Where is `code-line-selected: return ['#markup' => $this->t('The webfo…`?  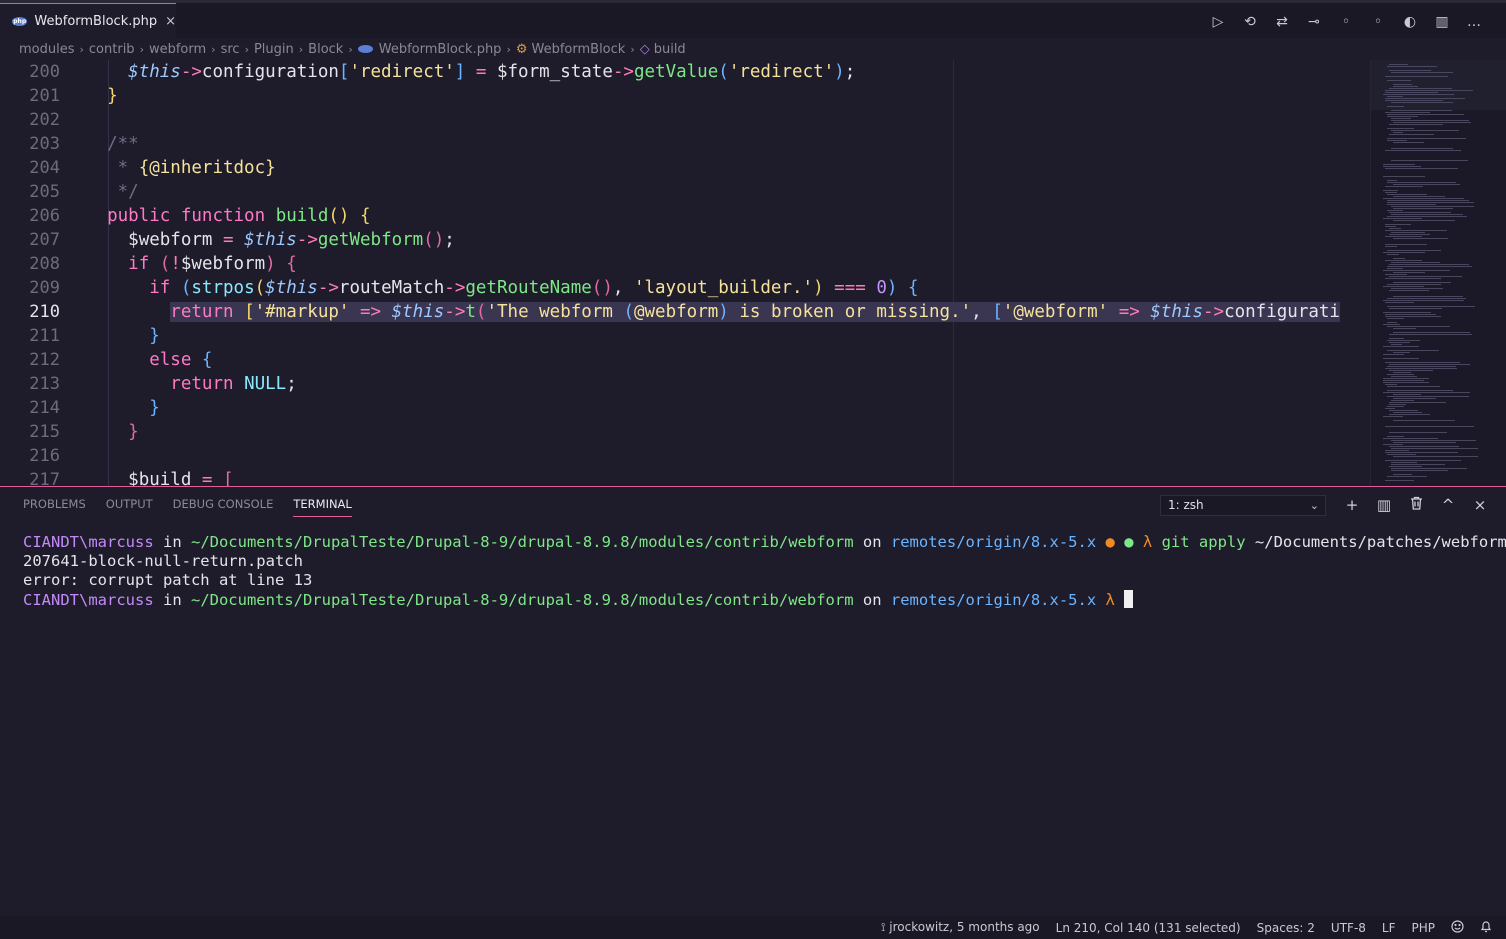
code-line-selected: return ['#markup' => $this->t('The webfo… is located at coordinates (755, 312).